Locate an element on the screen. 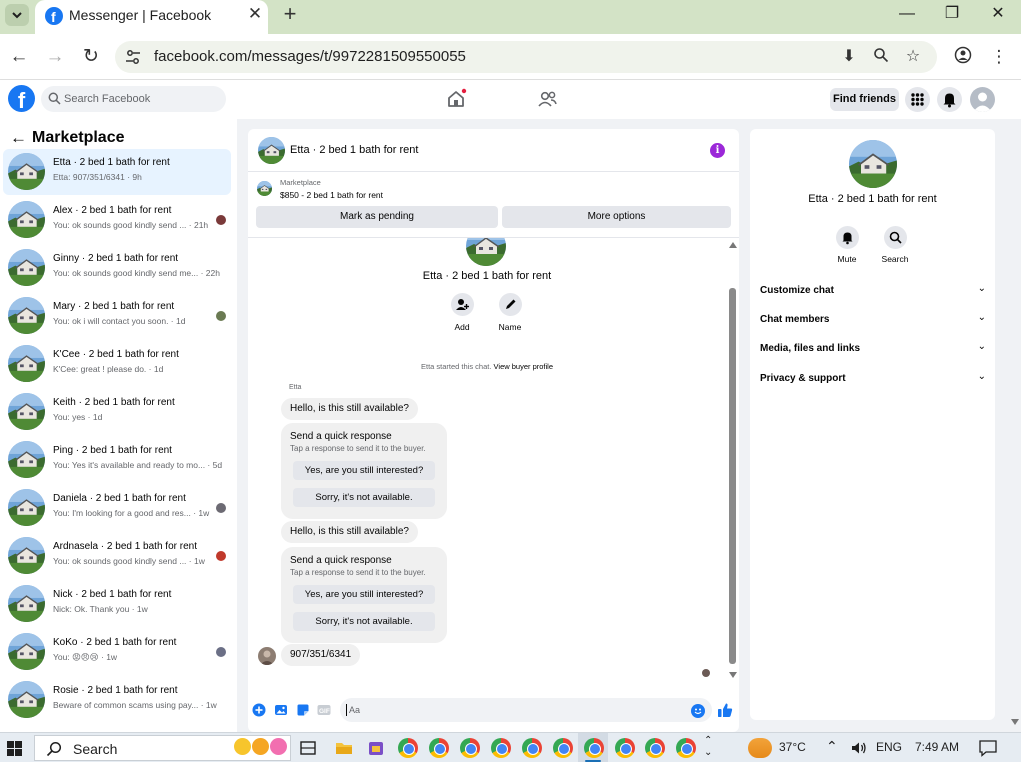 This screenshot has width=1021, height=762. plus-circle-icon is located at coordinates (259, 710).